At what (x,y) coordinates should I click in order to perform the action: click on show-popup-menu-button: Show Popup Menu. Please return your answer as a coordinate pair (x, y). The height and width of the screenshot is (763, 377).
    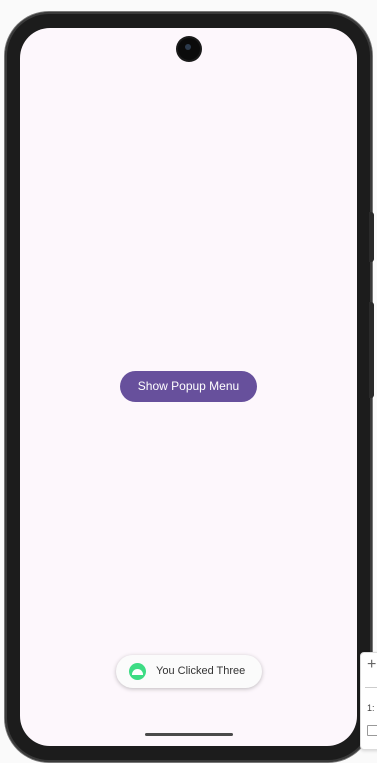
    Looking at the image, I should click on (188, 386).